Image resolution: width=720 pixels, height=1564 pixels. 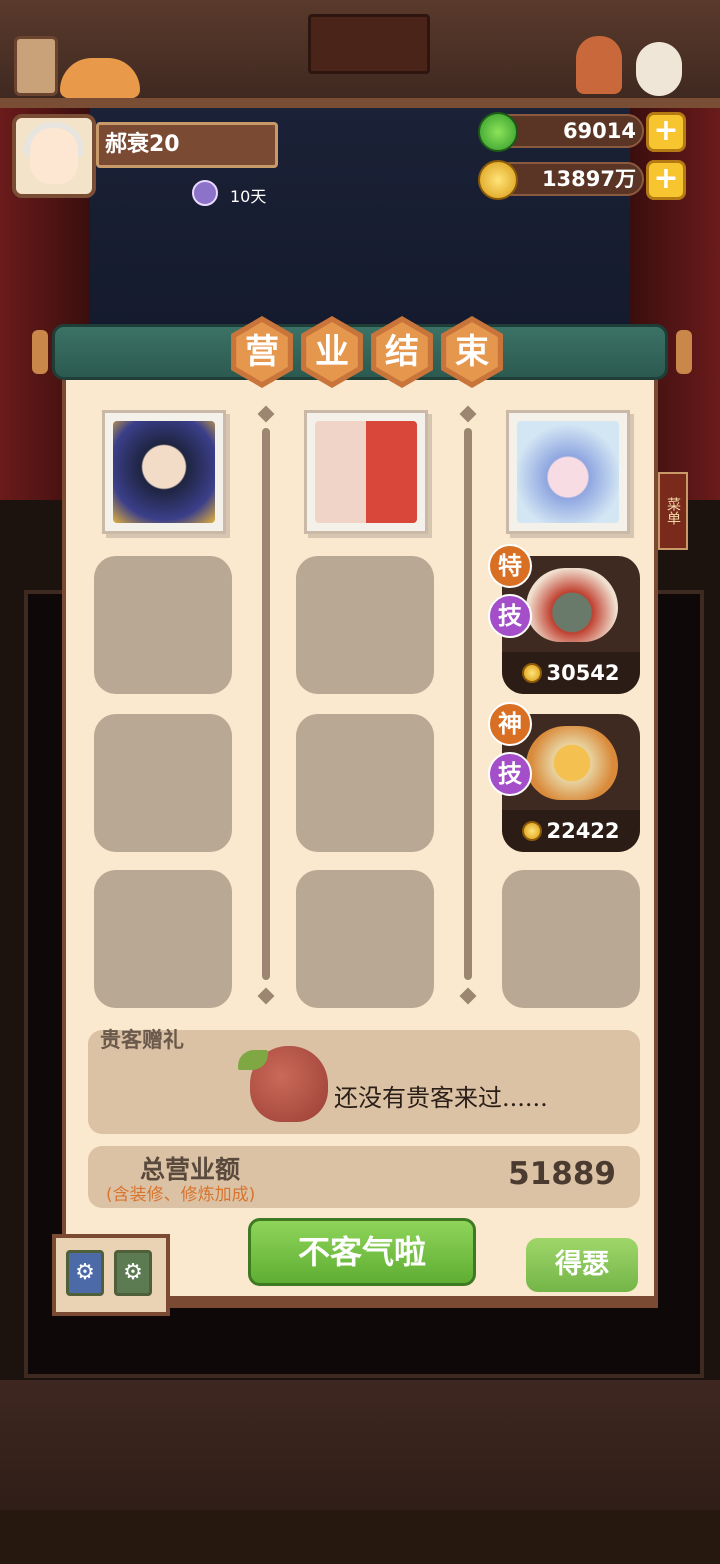 I want to click on confirm-button: 不客气啦, so click(x=362, y=1252).